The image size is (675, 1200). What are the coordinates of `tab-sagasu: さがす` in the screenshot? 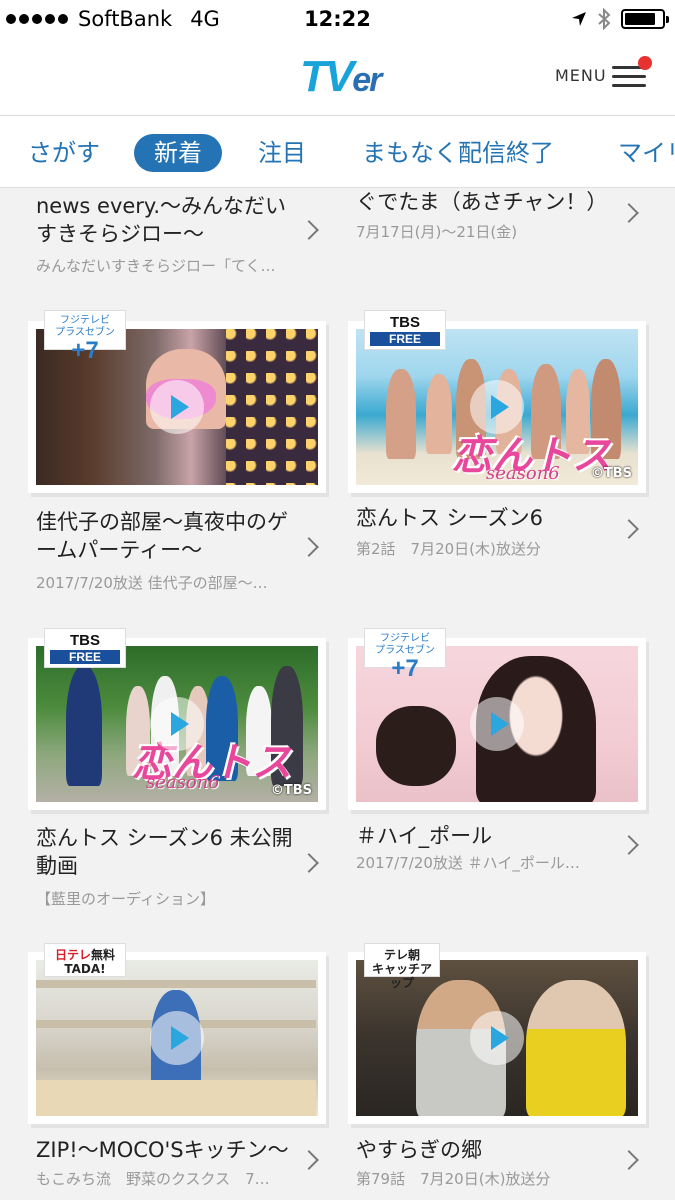 It's located at (64, 153).